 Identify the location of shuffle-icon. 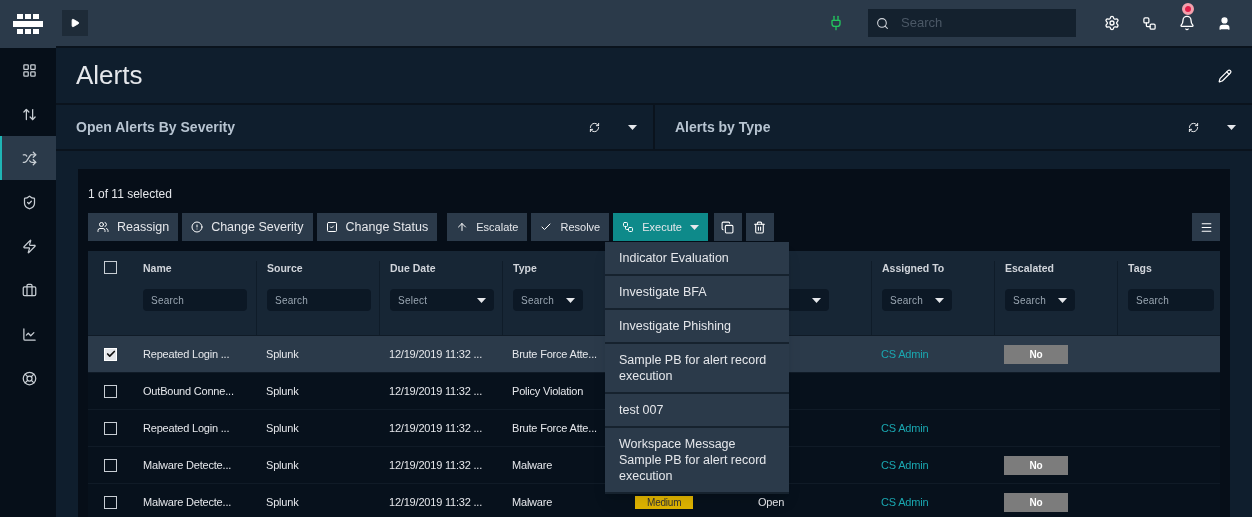
(29, 158).